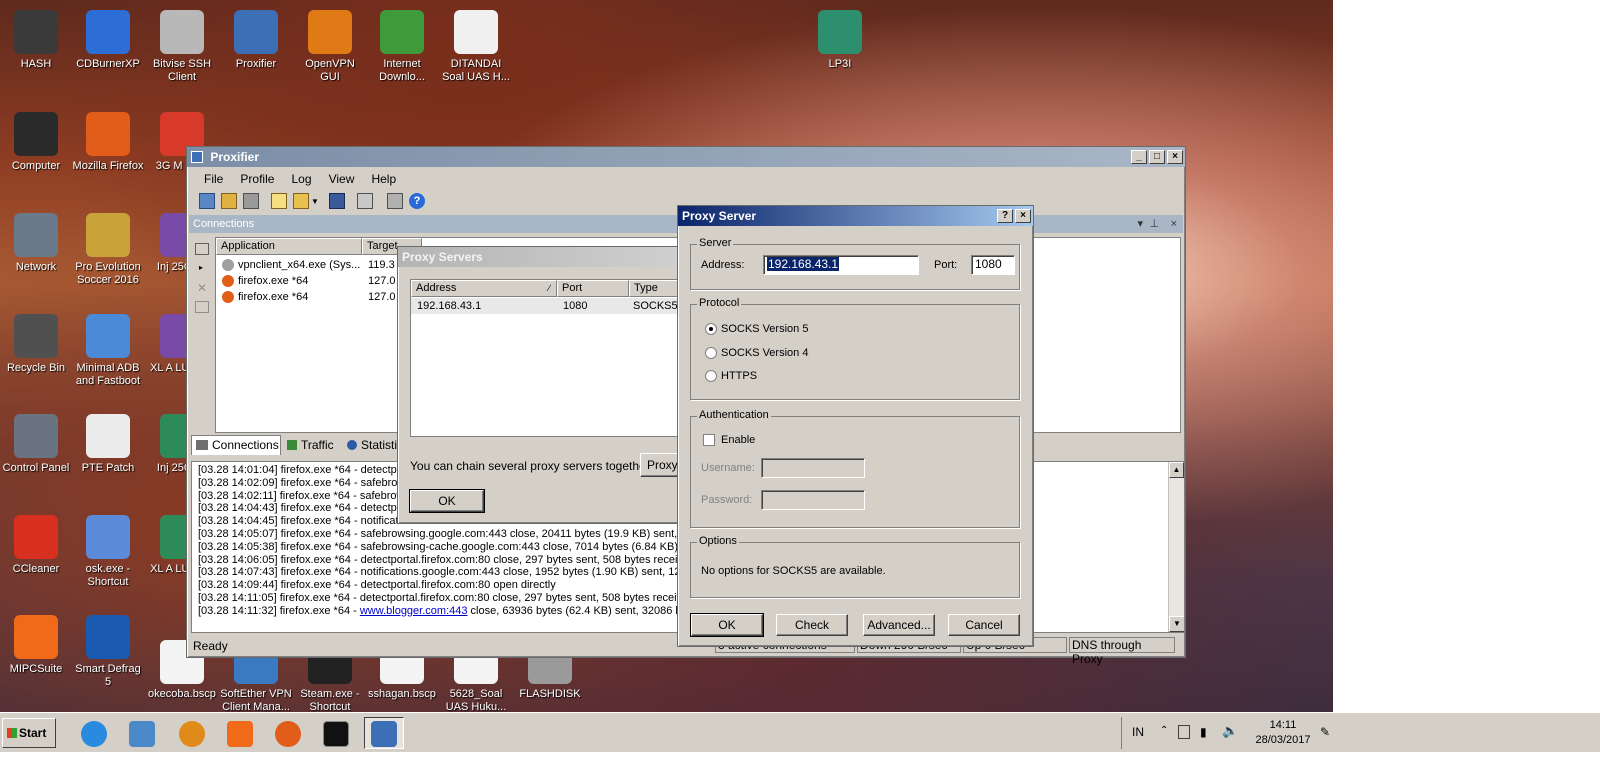 This screenshot has width=1600, height=768. I want to click on properties-icon, so click(365, 201).